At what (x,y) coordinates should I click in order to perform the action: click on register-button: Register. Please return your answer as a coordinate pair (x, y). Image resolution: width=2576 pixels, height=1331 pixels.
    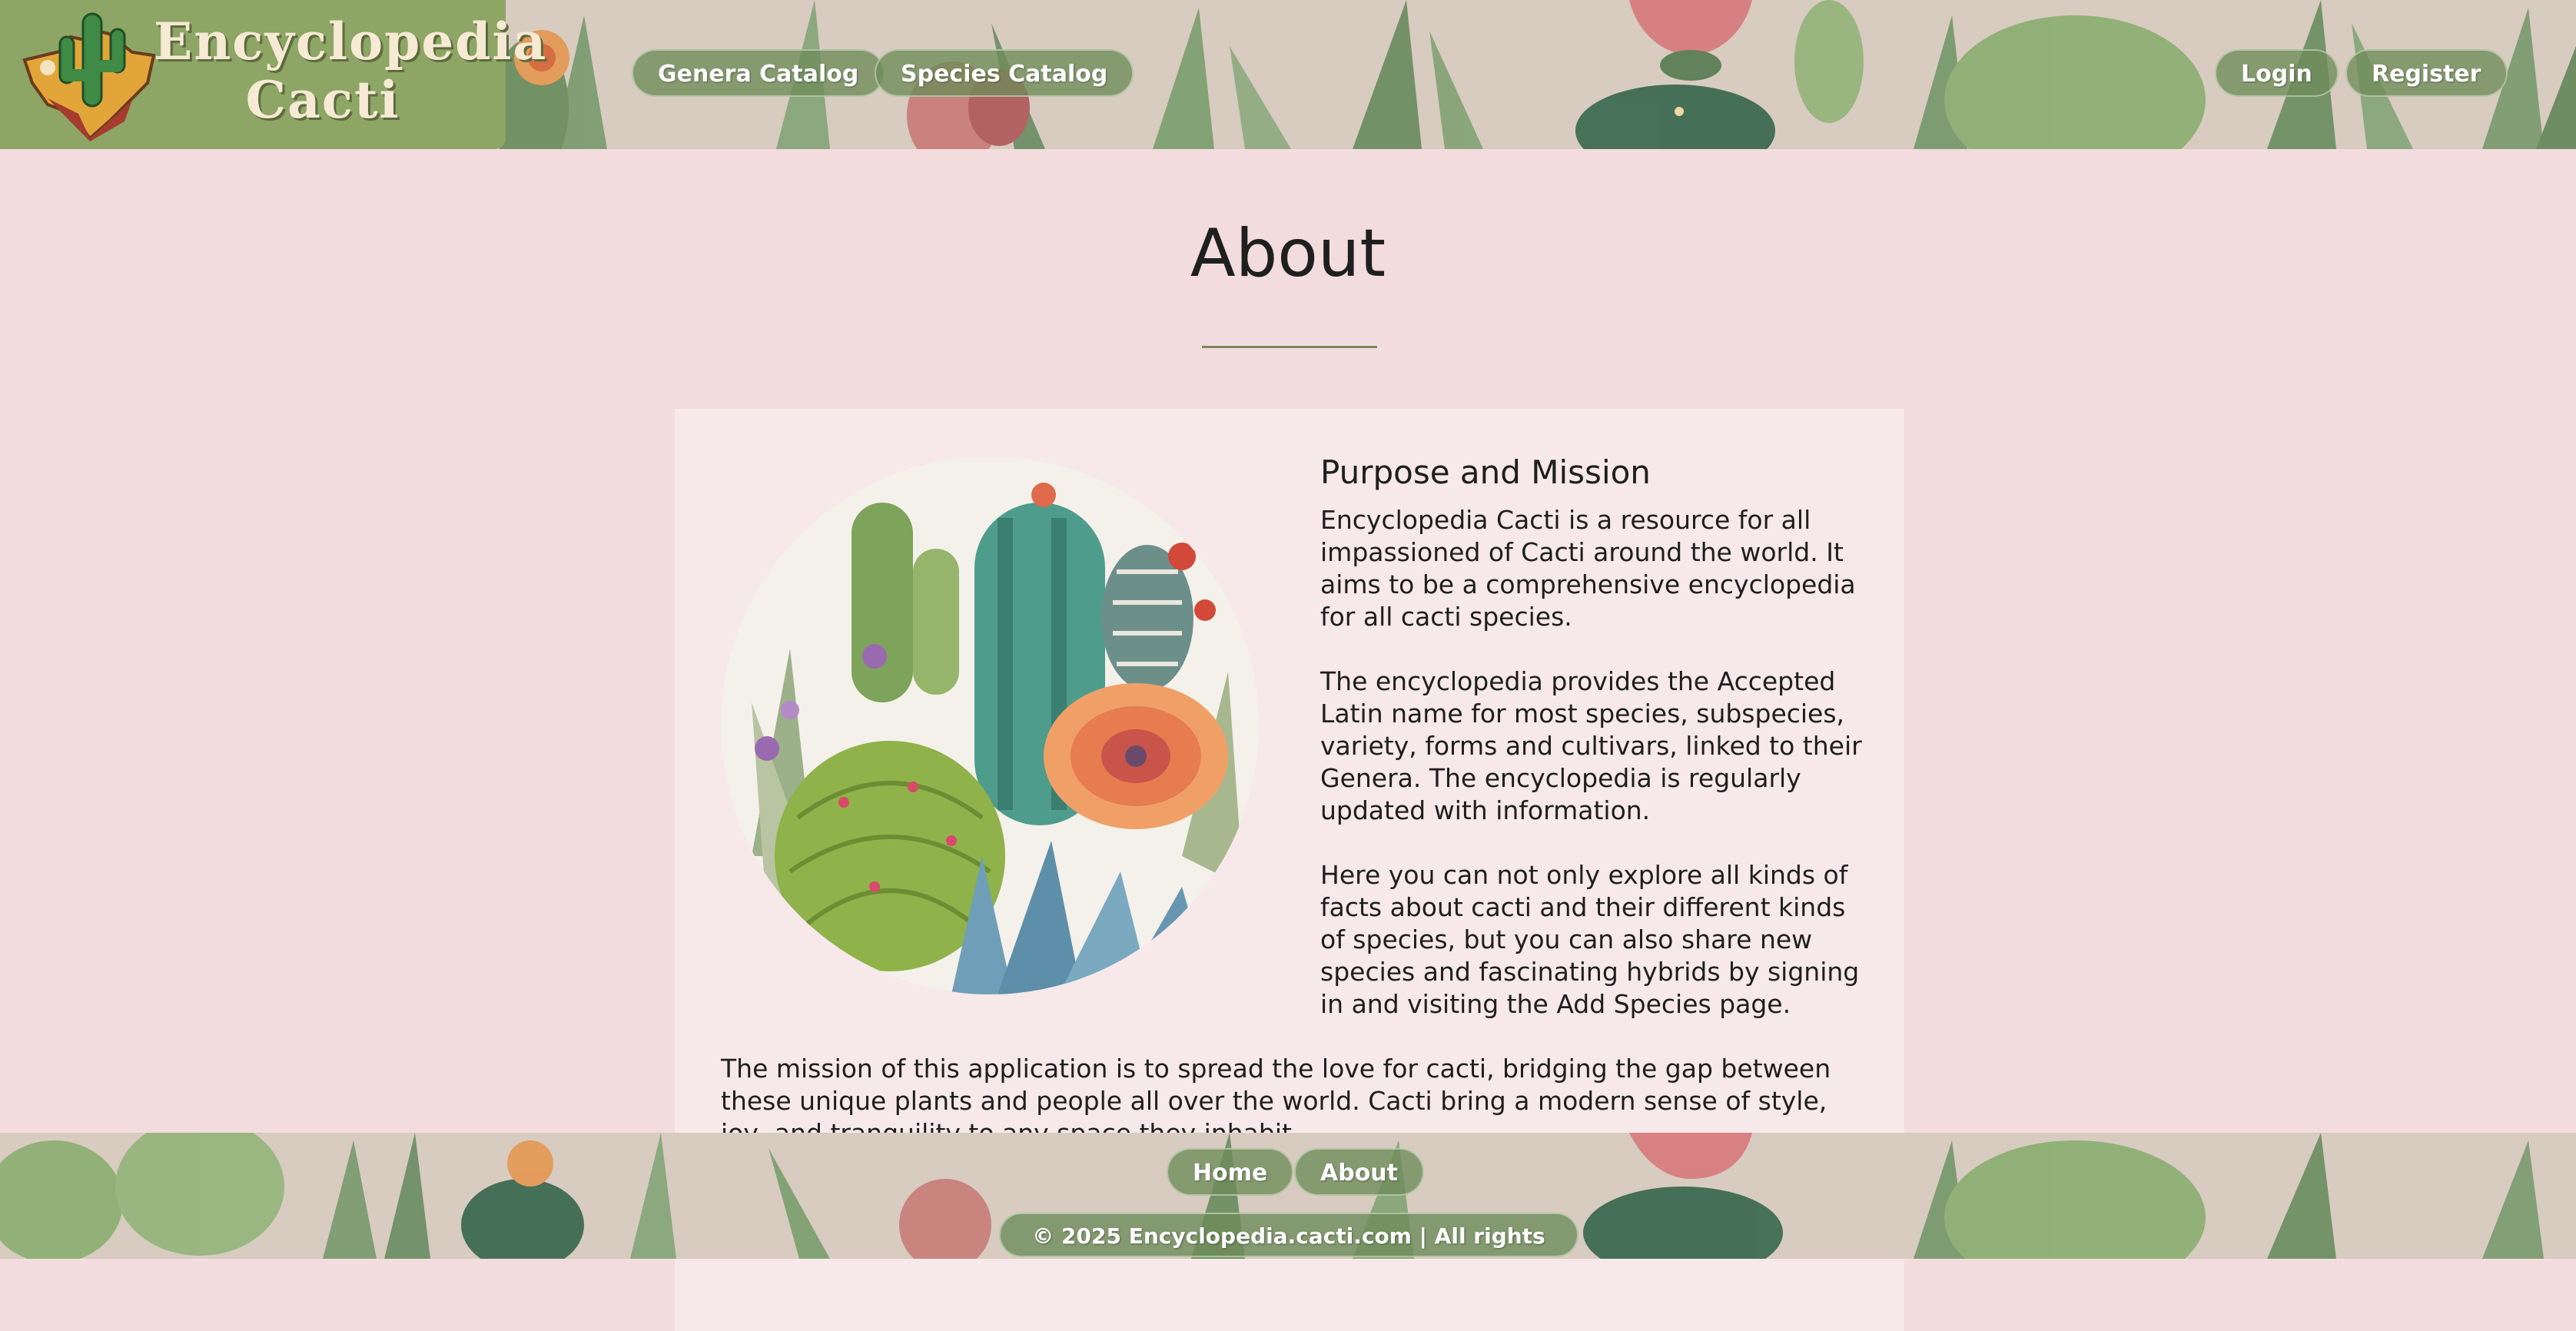
    Looking at the image, I should click on (2426, 73).